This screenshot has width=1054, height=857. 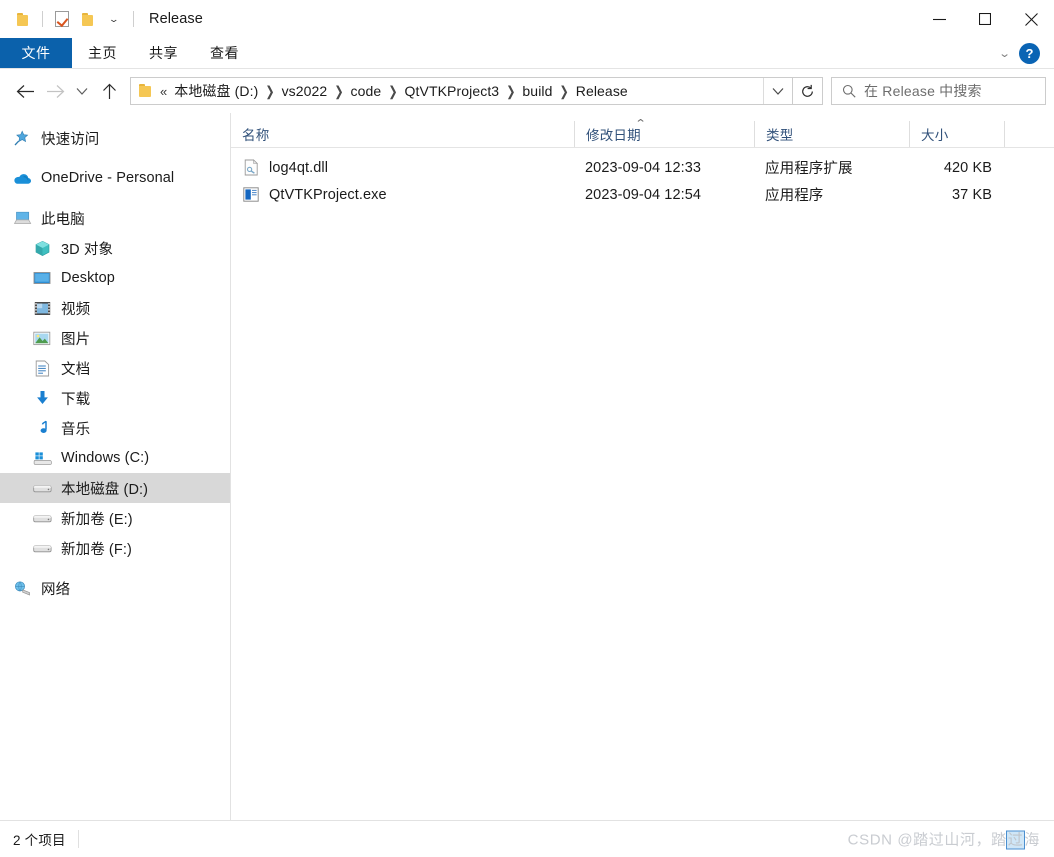 What do you see at coordinates (338, 91) in the screenshot?
I see `breadcrumb-sep-1: ❯` at bounding box center [338, 91].